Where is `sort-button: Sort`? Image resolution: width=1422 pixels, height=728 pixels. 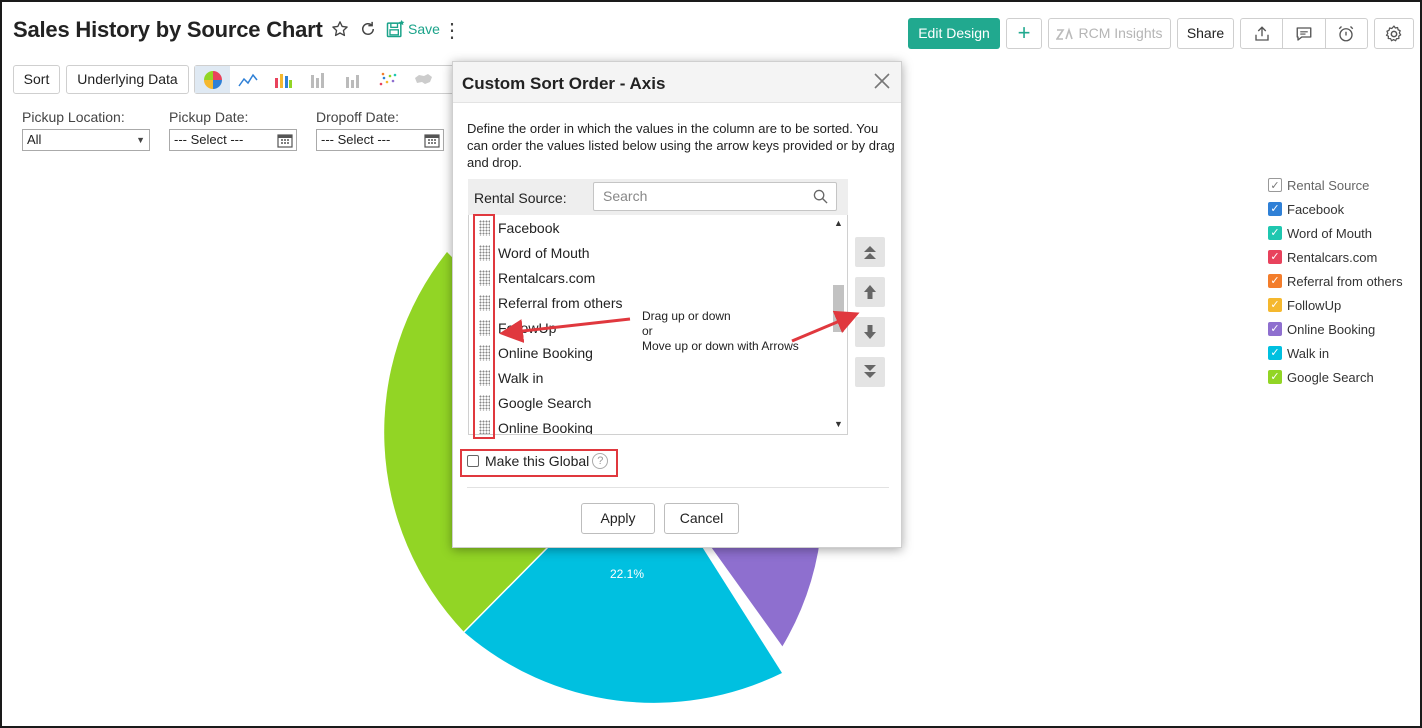 sort-button: Sort is located at coordinates (36, 79).